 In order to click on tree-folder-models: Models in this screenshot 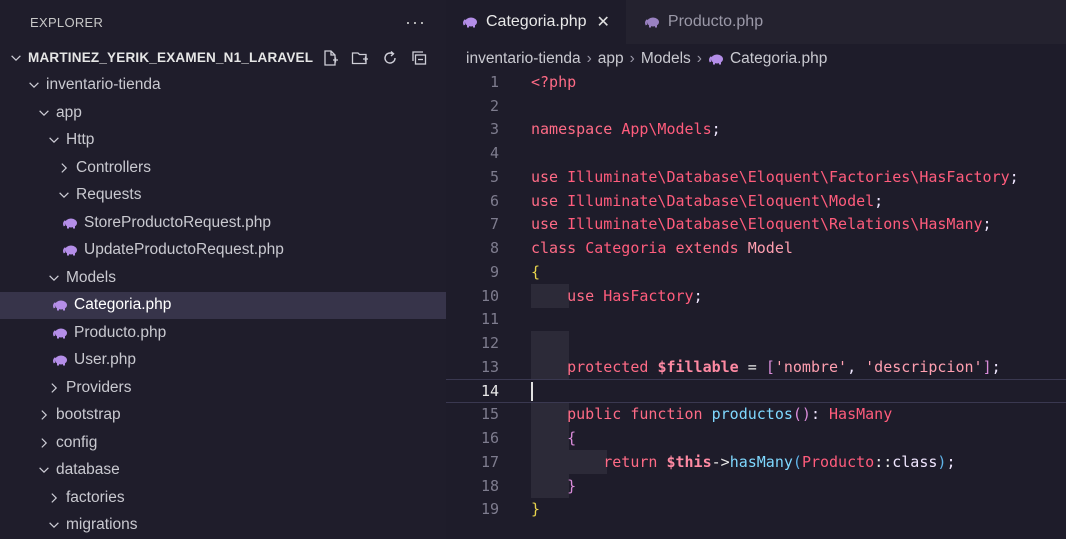, I will do `click(223, 278)`.